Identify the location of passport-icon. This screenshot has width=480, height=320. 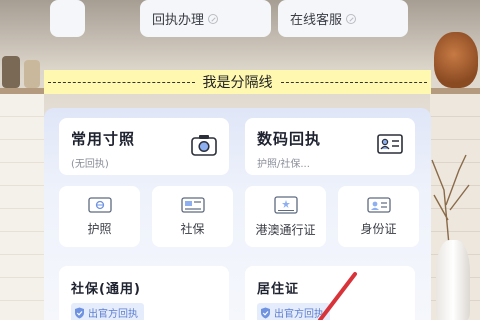
(99, 204).